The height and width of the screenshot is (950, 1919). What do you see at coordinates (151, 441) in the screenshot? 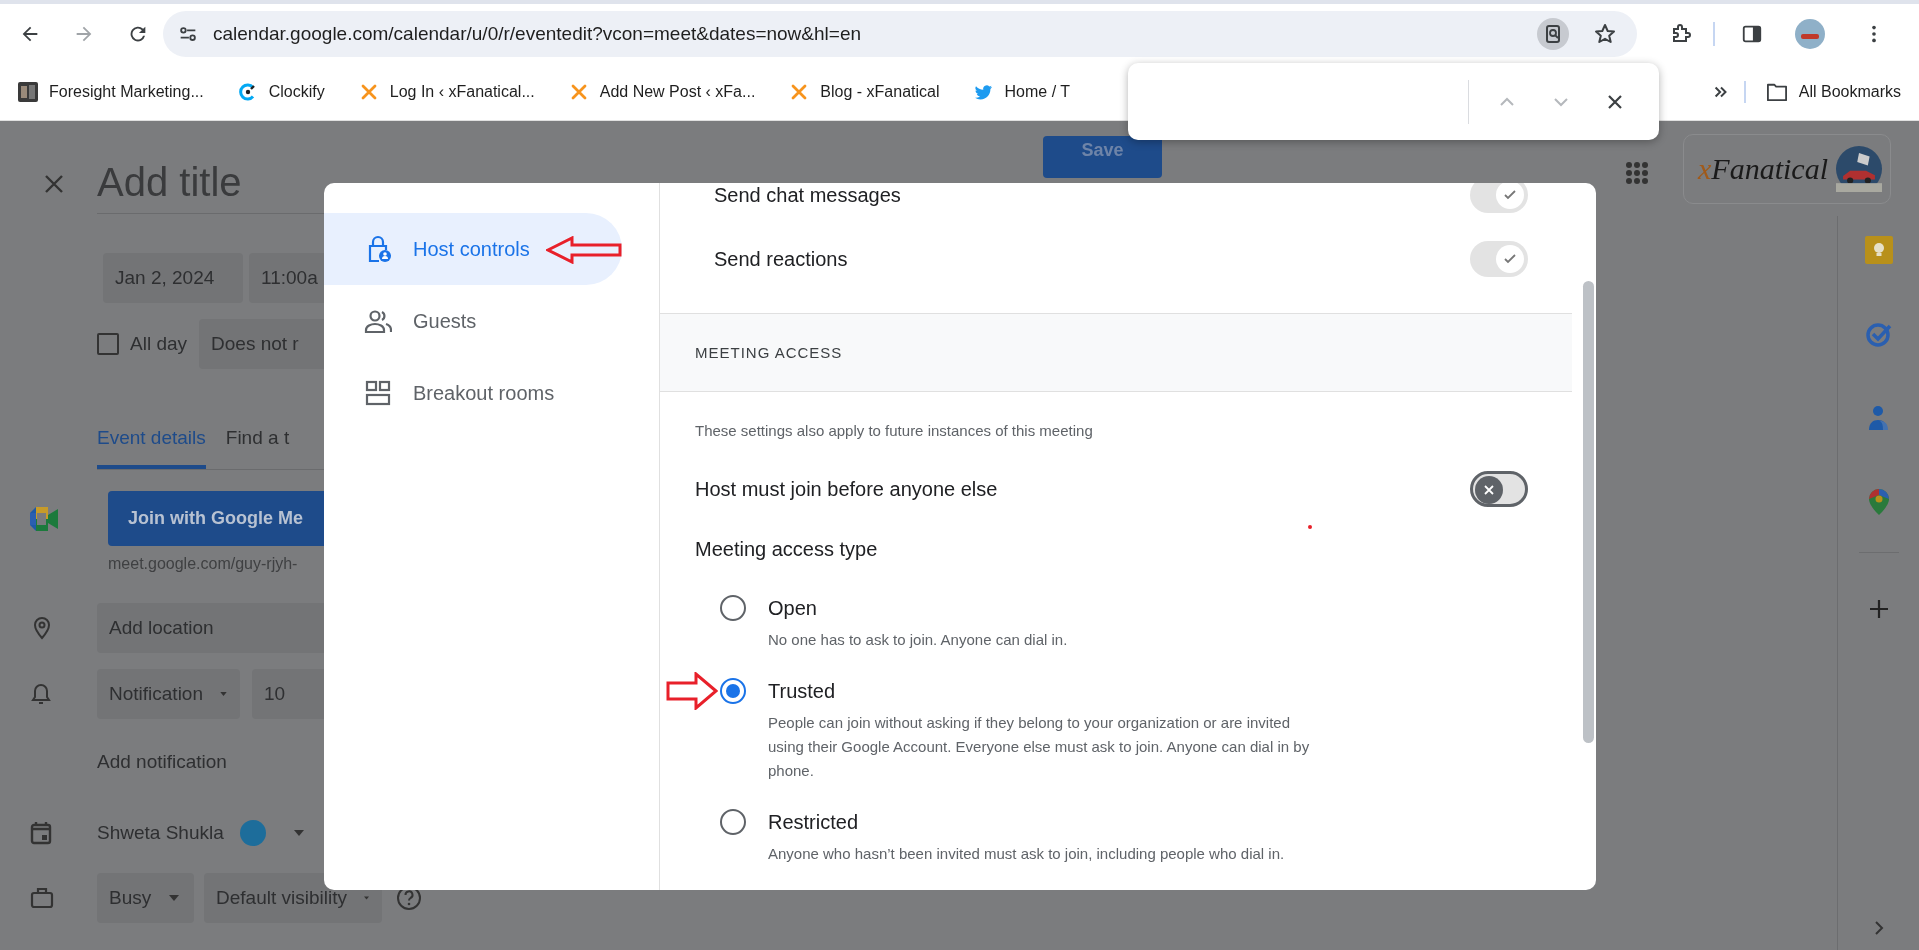
I see `tab: Event details` at bounding box center [151, 441].